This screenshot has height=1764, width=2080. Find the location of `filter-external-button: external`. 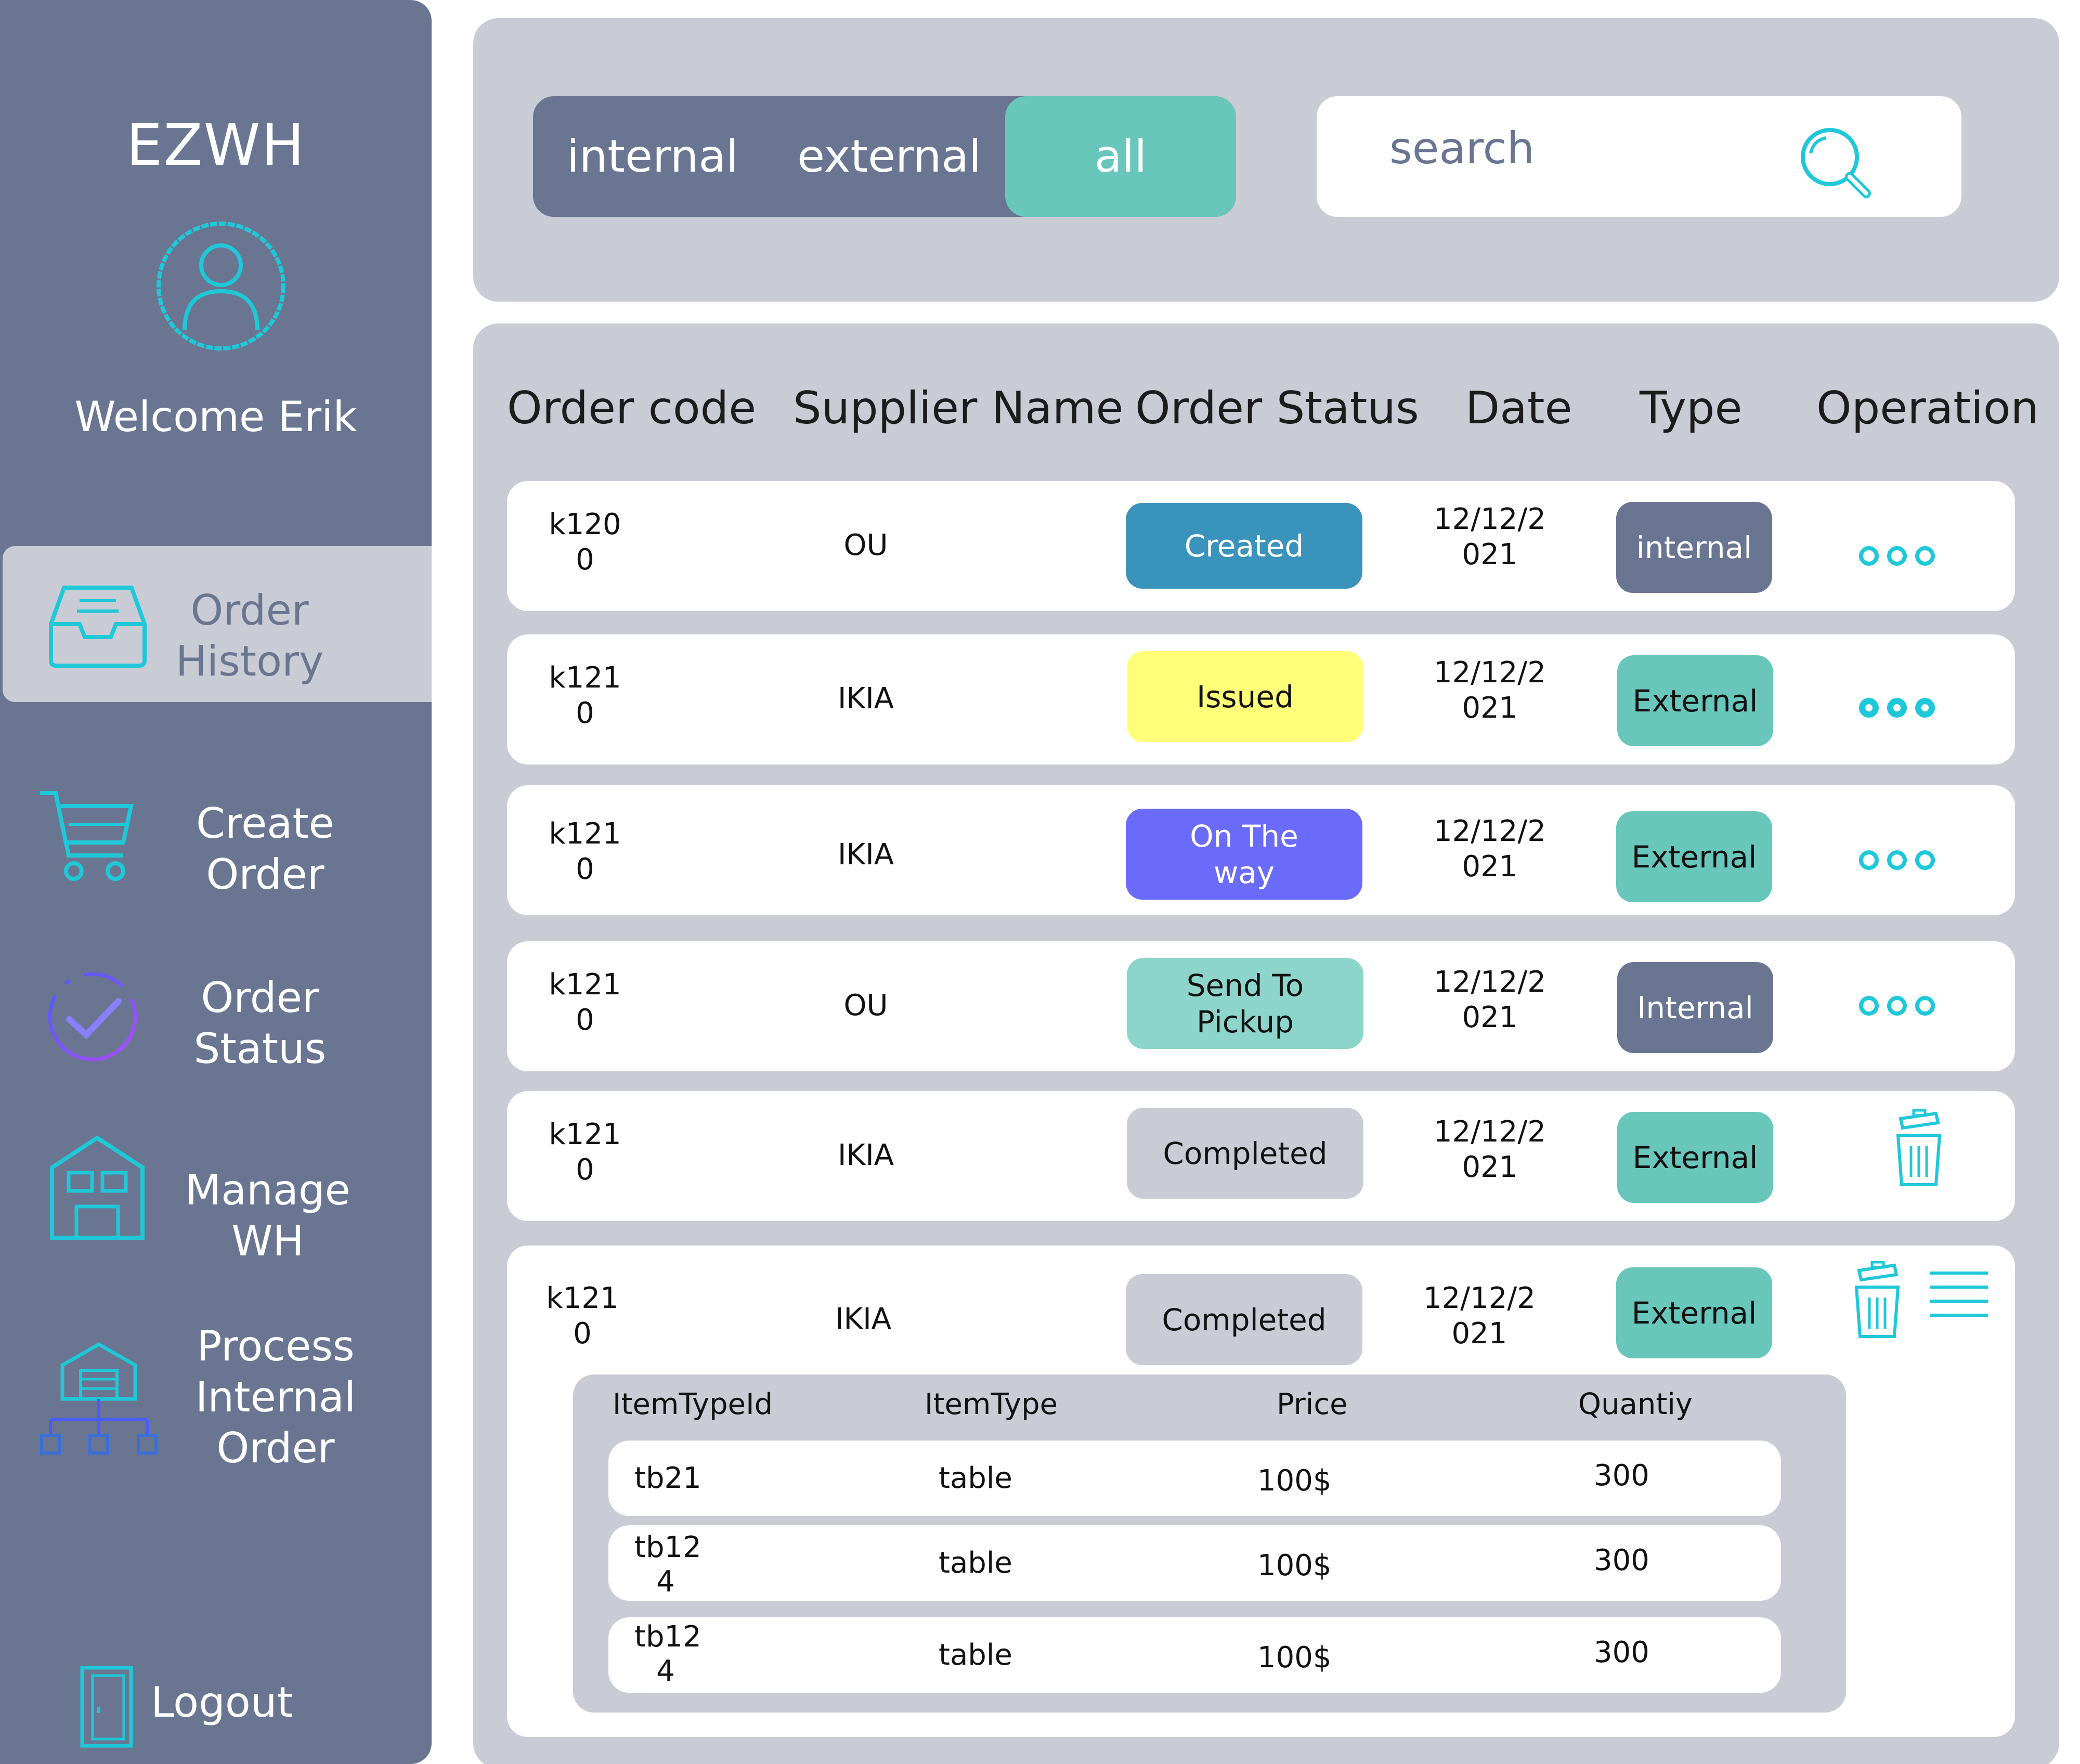

filter-external-button: external is located at coordinates (889, 156).